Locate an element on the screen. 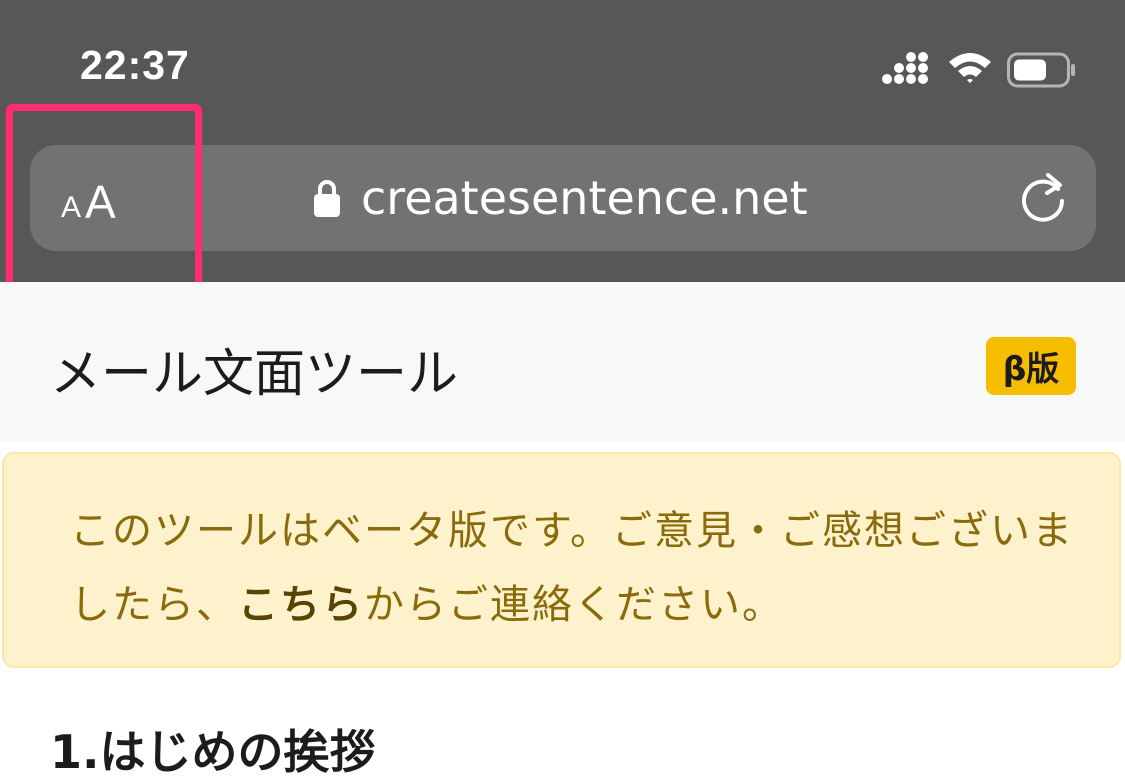 The image size is (1125, 782). highlight-frame is located at coordinates (104, 200).